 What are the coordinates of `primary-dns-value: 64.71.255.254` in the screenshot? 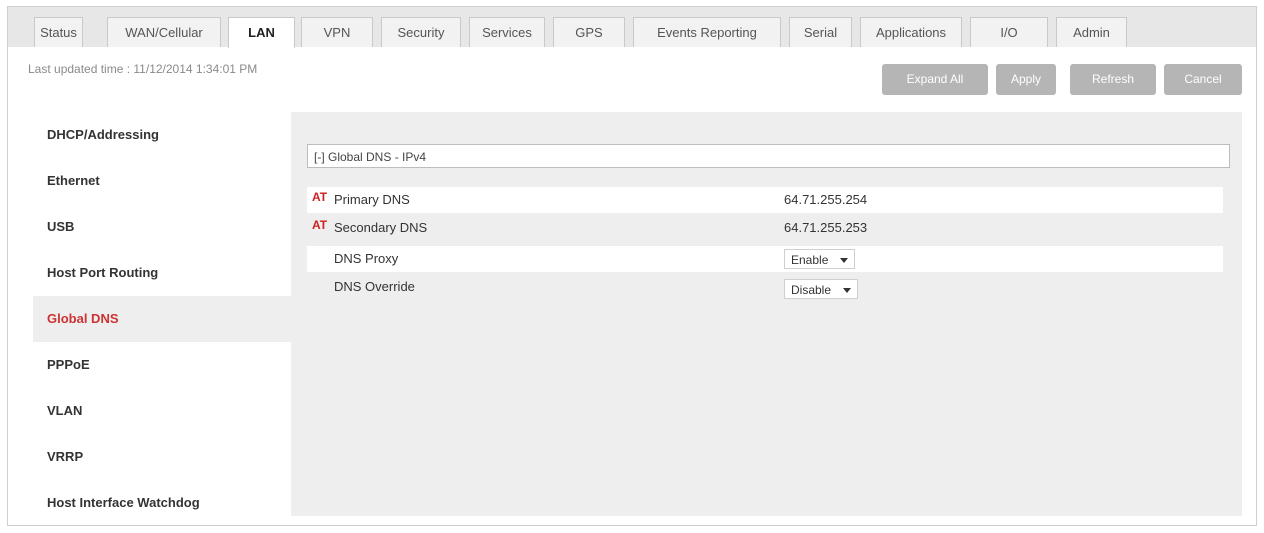 It's located at (826, 199).